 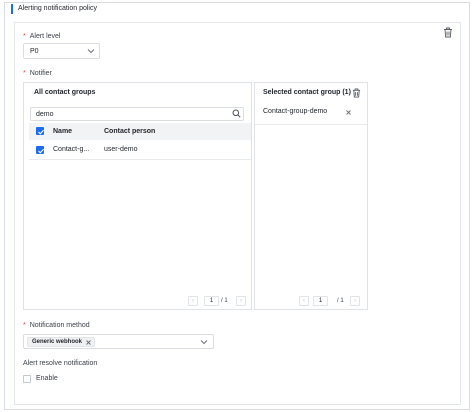 What do you see at coordinates (54, 9) in the screenshot?
I see `section-title: Alerting notification policy` at bounding box center [54, 9].